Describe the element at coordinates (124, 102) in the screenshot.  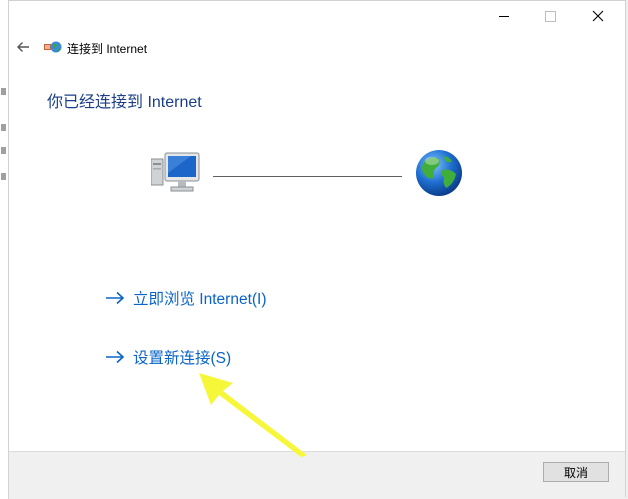
I see `page-heading: 你已经连接到 Internet` at that location.